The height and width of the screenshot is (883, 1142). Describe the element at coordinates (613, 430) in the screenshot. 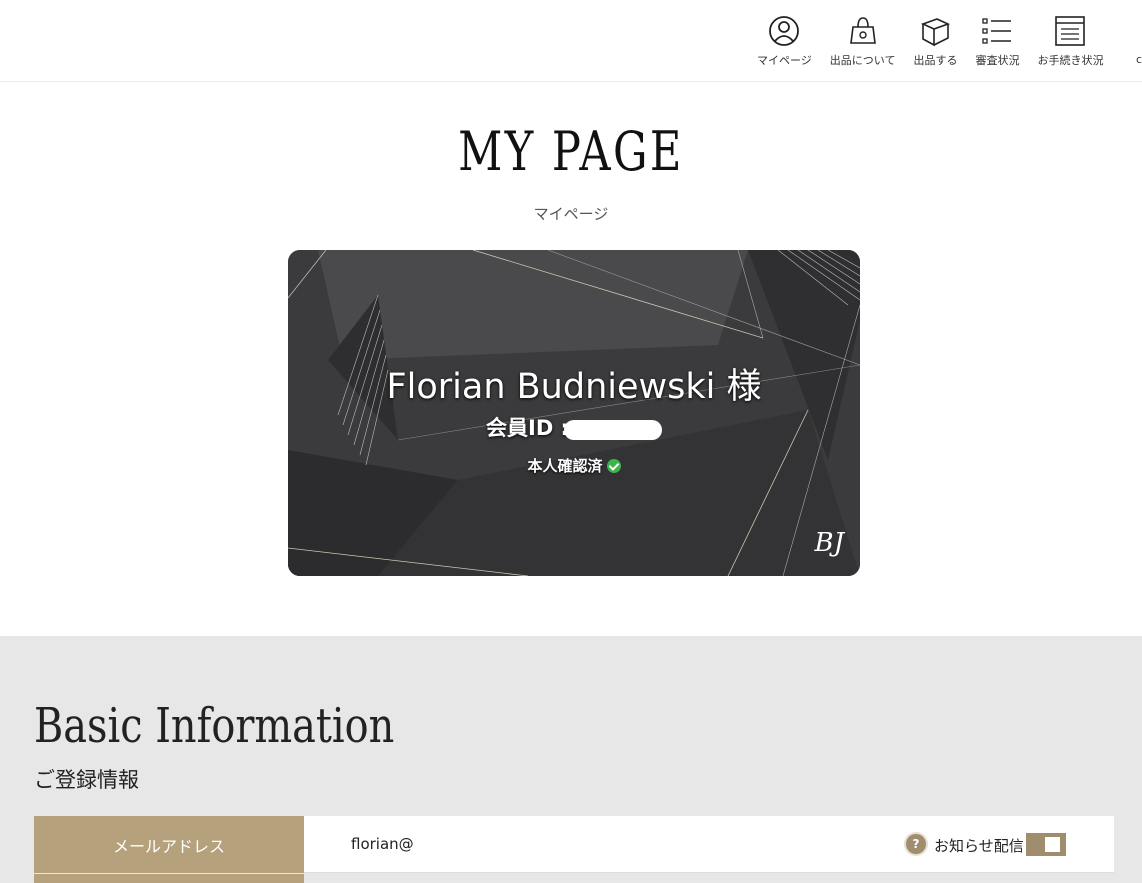

I see `member-id-redaction` at that location.